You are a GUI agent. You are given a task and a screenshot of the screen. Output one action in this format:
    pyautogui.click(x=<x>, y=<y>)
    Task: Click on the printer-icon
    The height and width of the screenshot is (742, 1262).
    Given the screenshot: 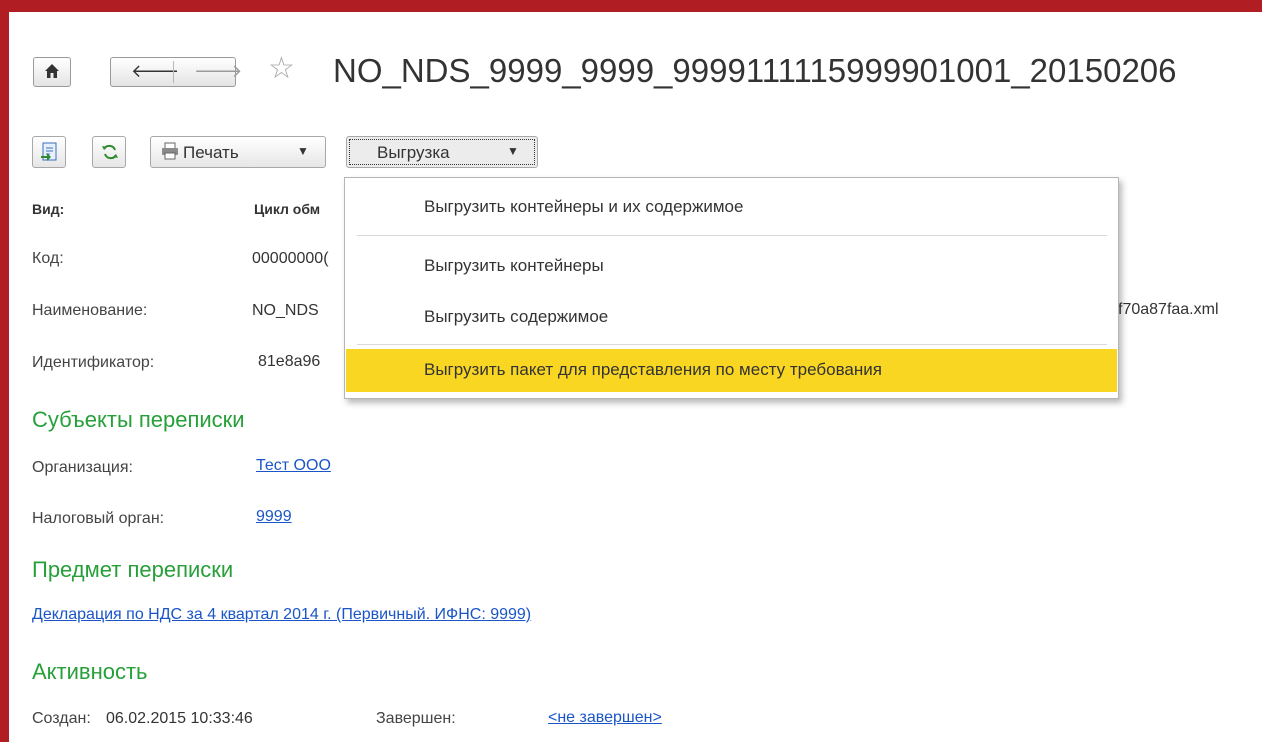 What is the action you would take?
    pyautogui.click(x=170, y=153)
    